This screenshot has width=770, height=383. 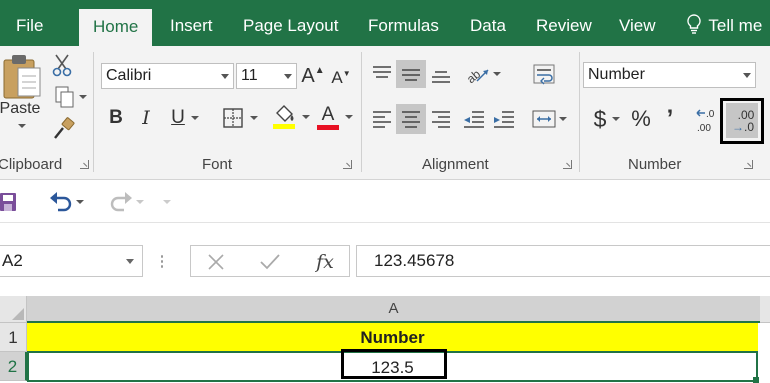 I want to click on tab-insert: Insert, so click(x=191, y=23).